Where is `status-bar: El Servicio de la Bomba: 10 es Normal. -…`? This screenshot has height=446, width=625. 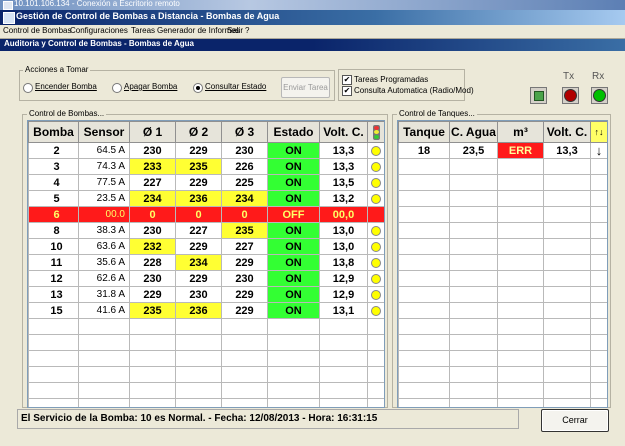 status-bar: El Servicio de la Bomba: 10 es Normal. -… is located at coordinates (268, 419).